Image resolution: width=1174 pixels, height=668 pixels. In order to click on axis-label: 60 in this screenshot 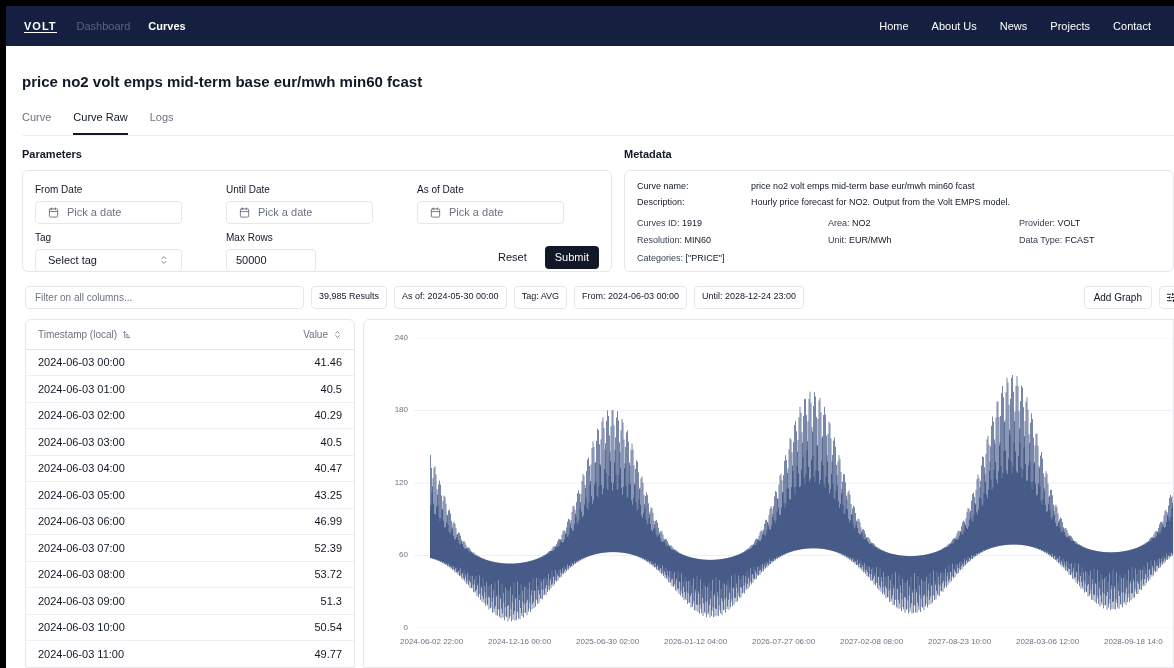, I will do `click(403, 555)`.